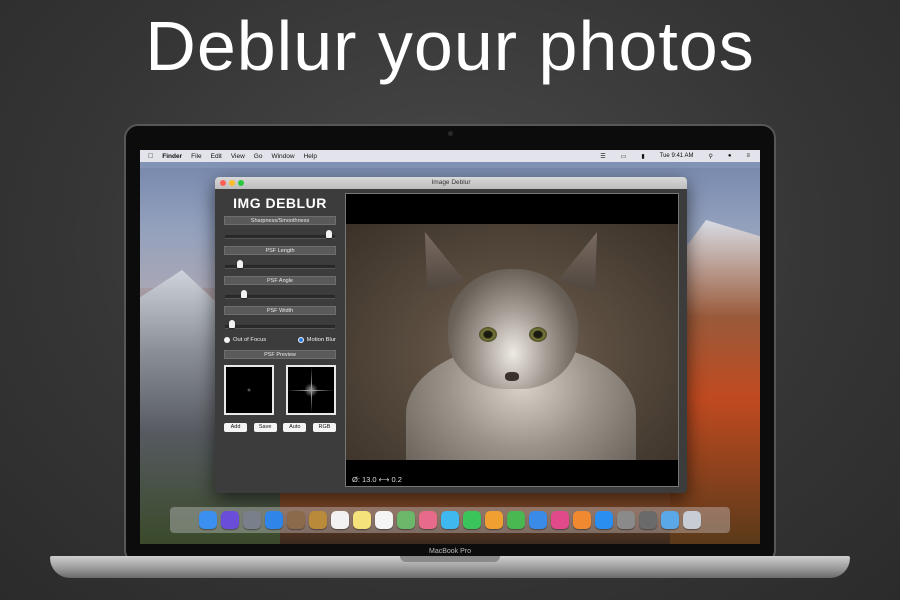 The height and width of the screenshot is (600, 900). What do you see at coordinates (311, 390) in the screenshot?
I see `psf-preview-right` at bounding box center [311, 390].